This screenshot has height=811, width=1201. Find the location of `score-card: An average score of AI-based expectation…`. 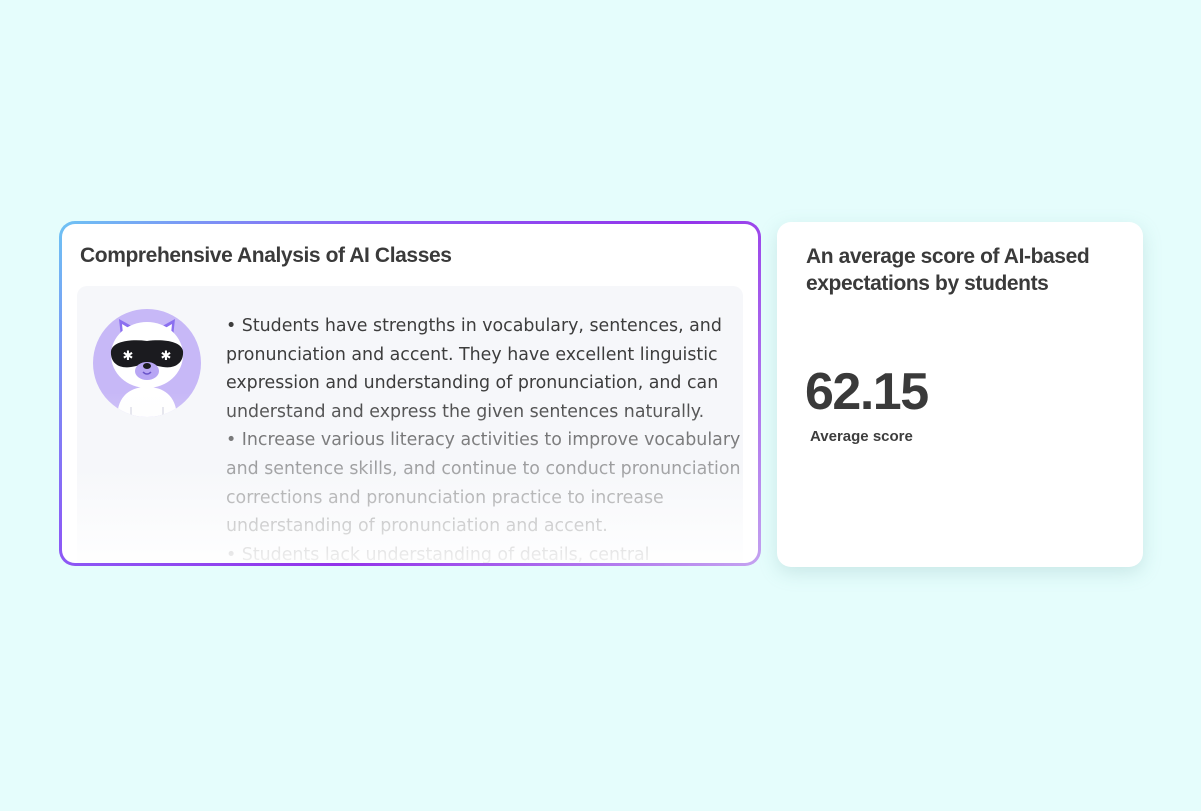

score-card: An average score of AI-based expectation… is located at coordinates (960, 394).